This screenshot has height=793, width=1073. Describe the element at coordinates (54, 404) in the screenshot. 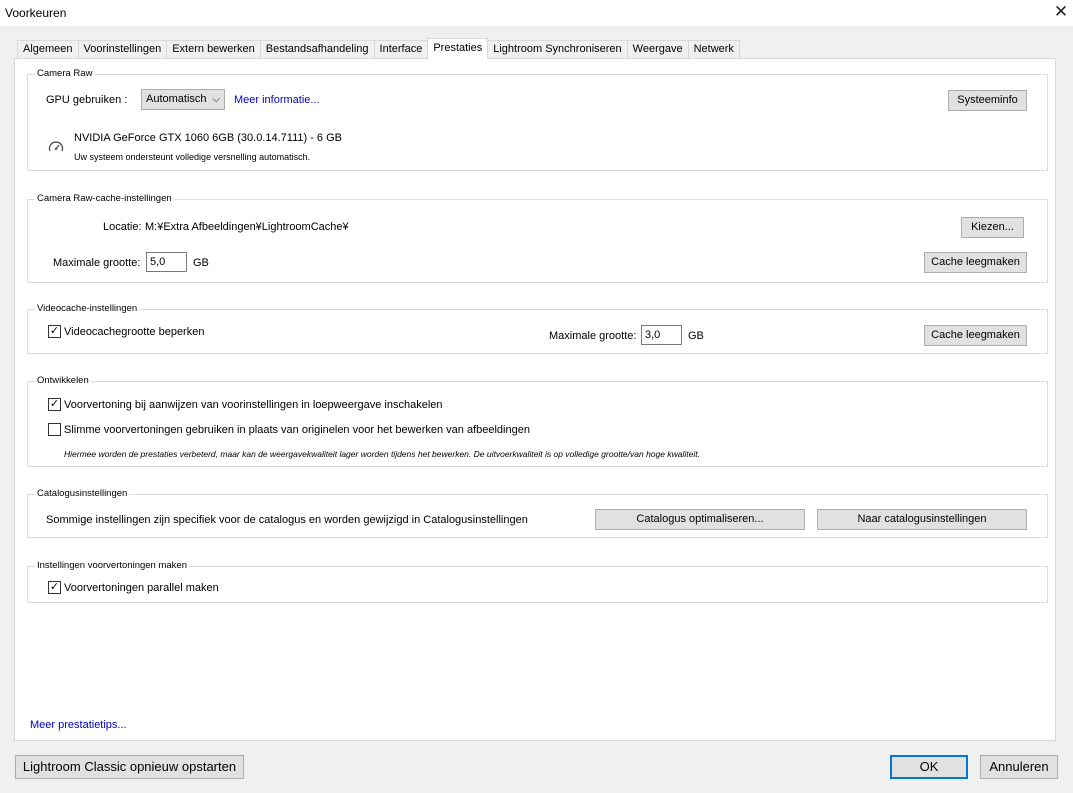

I see `preset-hover-preview-checkbox: ✓` at that location.